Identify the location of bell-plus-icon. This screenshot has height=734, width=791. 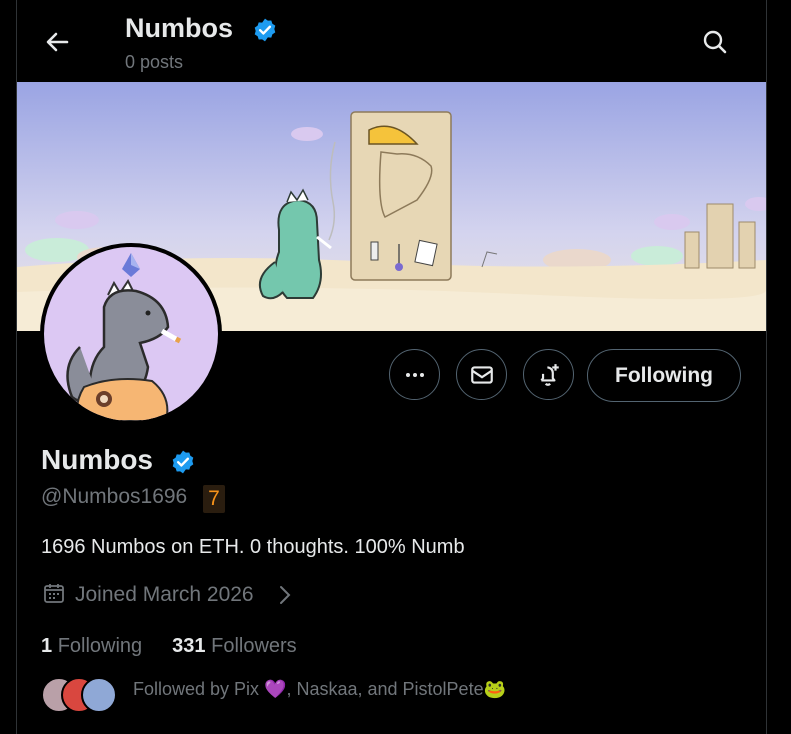
(549, 374).